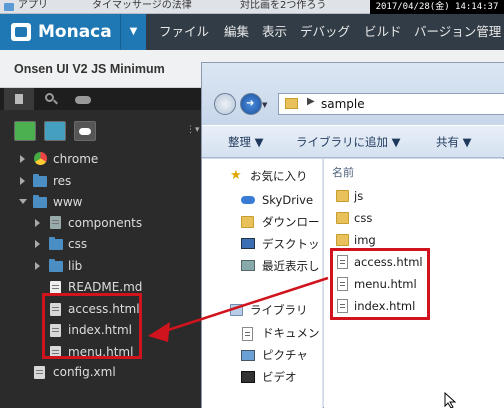  What do you see at coordinates (274, 32) in the screenshot?
I see `menu-view: 表示` at bounding box center [274, 32].